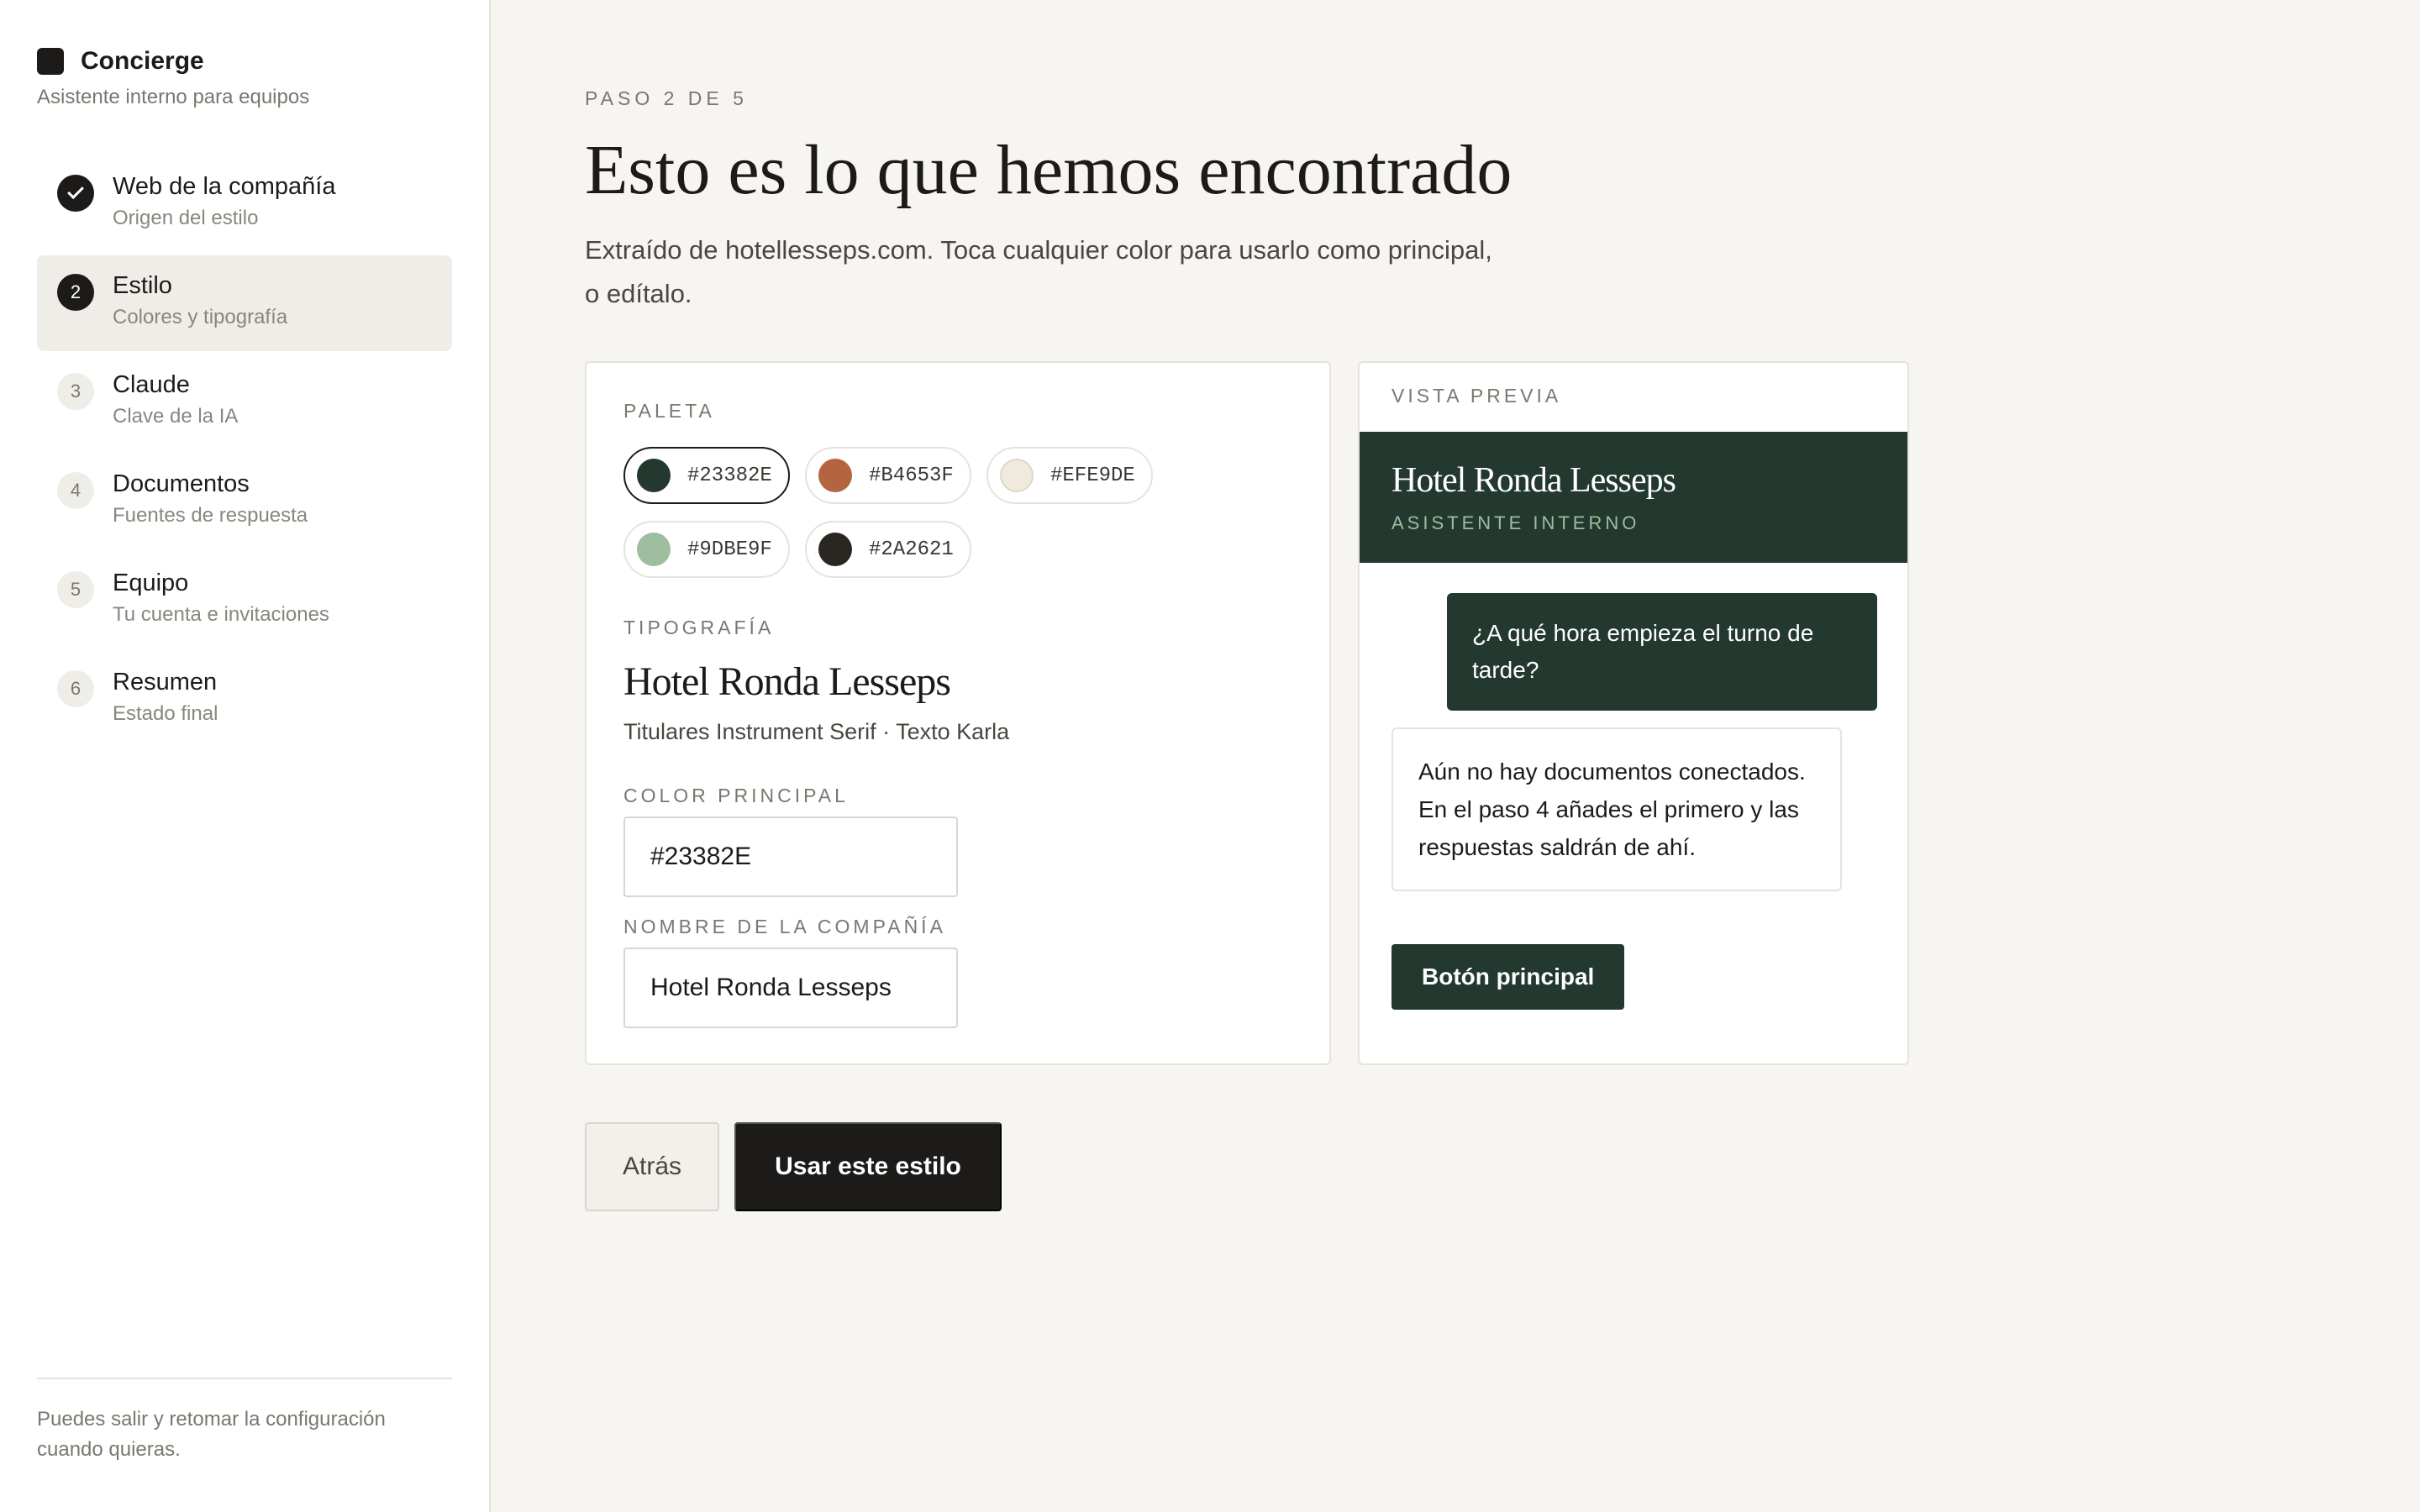 The image size is (2420, 1512). I want to click on step-eyebrow: PASO 2 DE 5, so click(666, 98).